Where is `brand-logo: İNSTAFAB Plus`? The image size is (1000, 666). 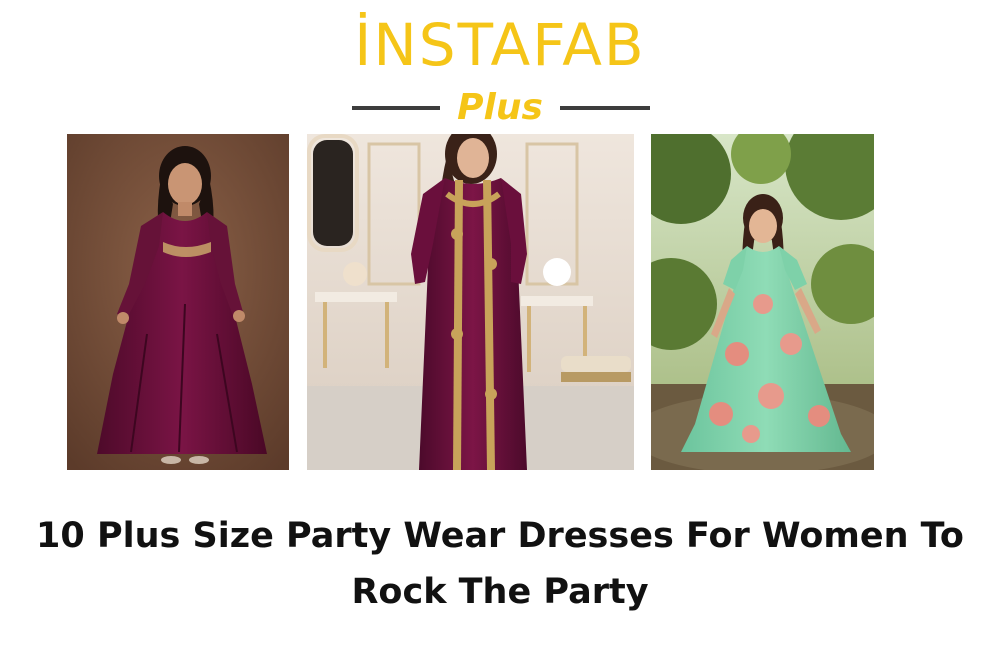 brand-logo: İNSTAFAB Plus is located at coordinates (500, 70).